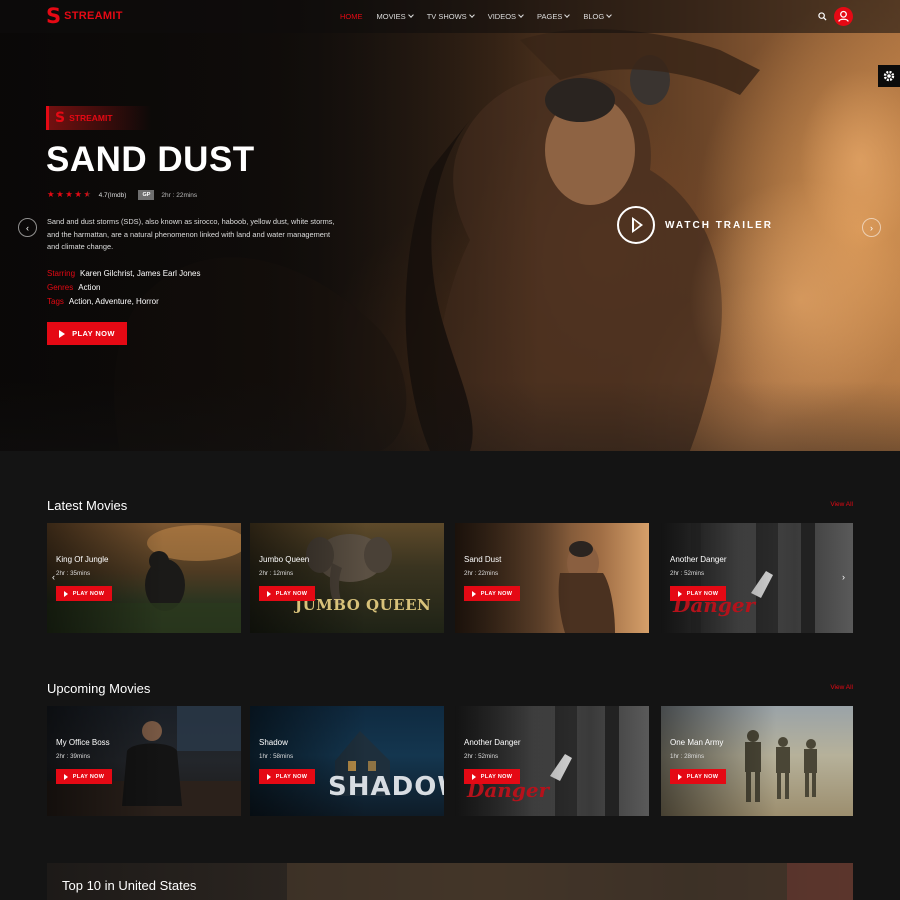  Describe the element at coordinates (386, 787) in the screenshot. I see `card-poster-title: SHADOW` at that location.